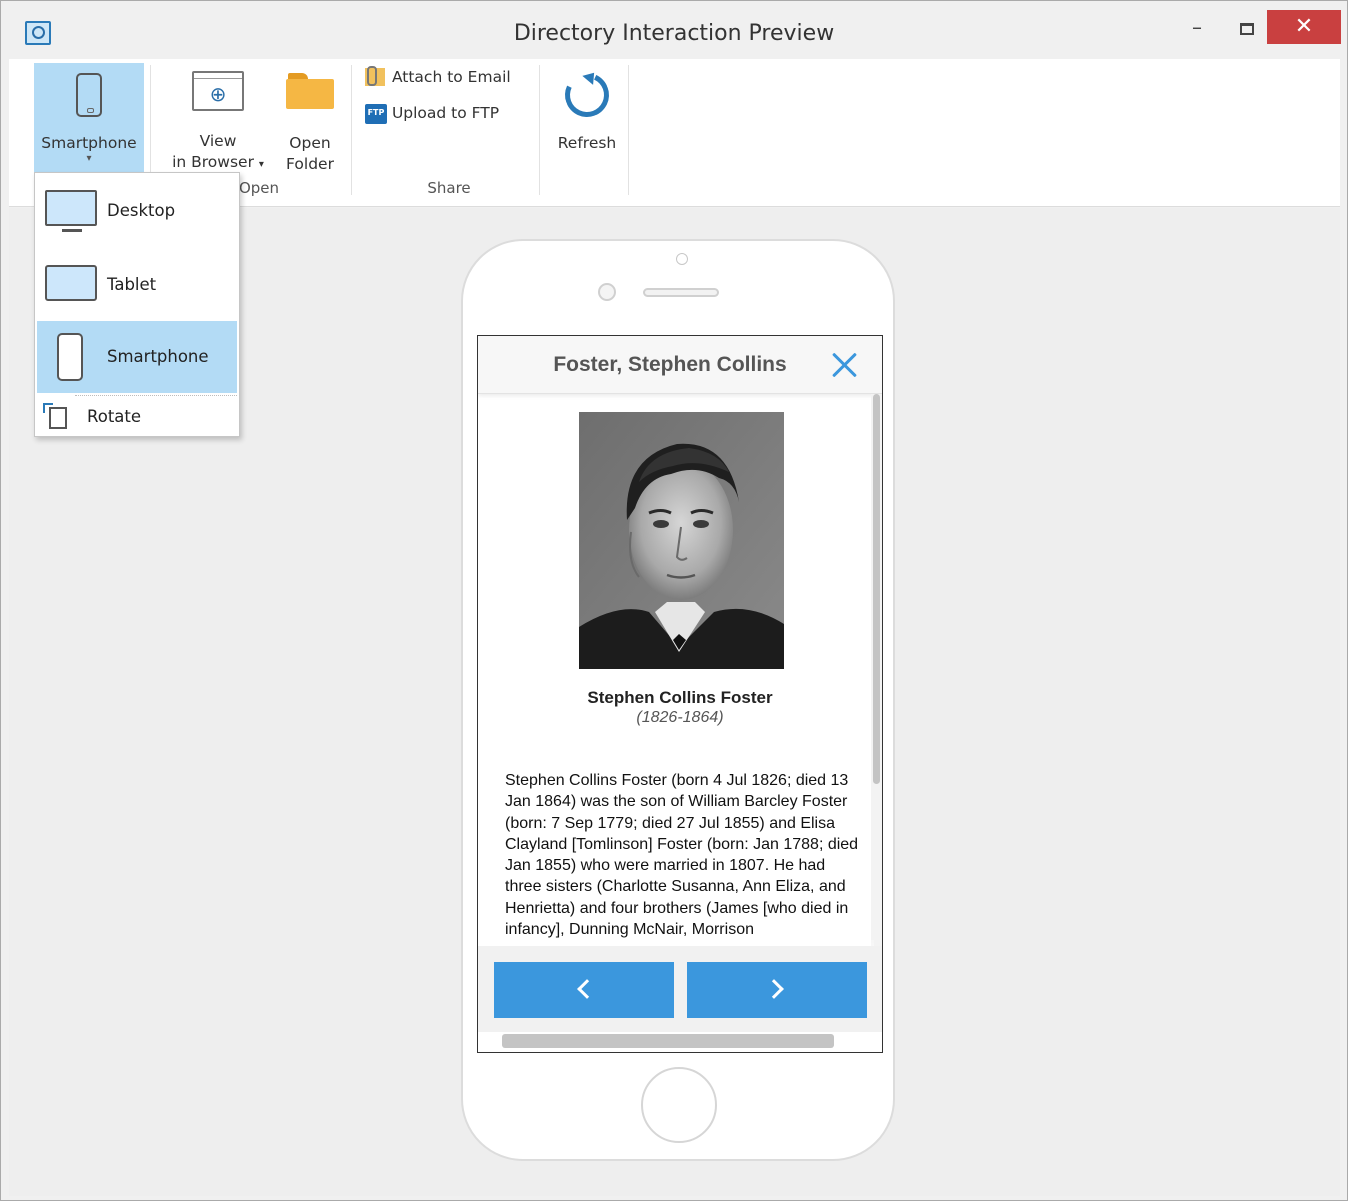 The width and height of the screenshot is (1348, 1201). I want to click on tablet-icon, so click(71, 283).